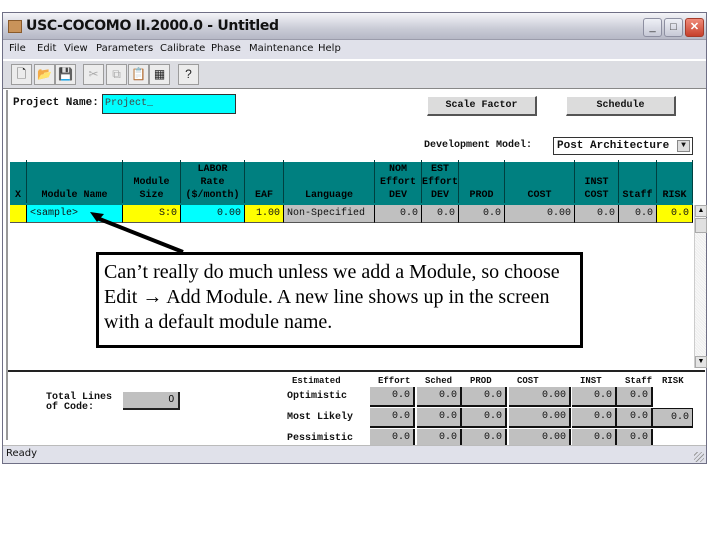 This screenshot has width=720, height=540. Describe the element at coordinates (328, 195) in the screenshot. I see `column-header-line: Language` at that location.